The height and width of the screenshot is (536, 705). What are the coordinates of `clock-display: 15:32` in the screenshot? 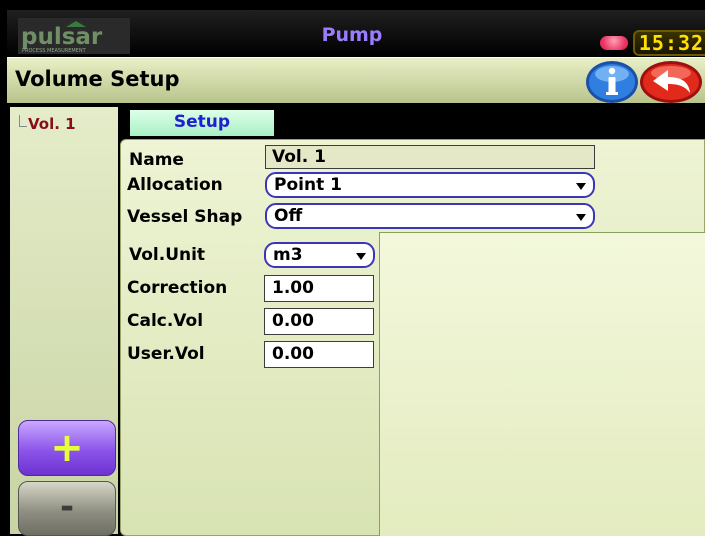 It's located at (669, 43).